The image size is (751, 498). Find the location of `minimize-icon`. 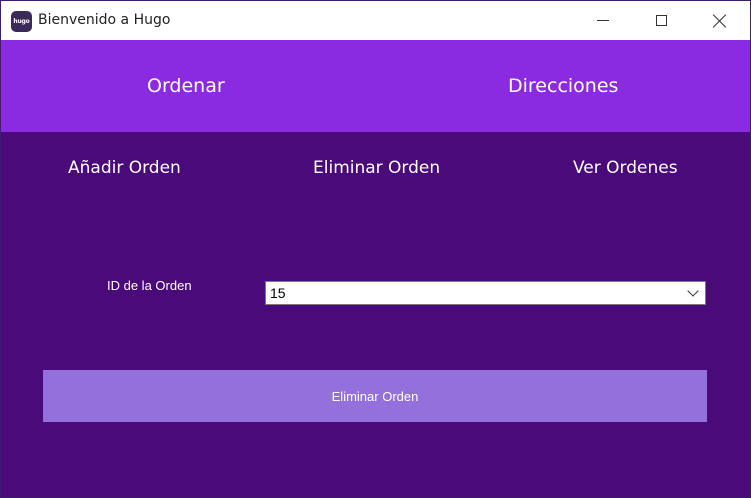

minimize-icon is located at coordinates (603, 20).